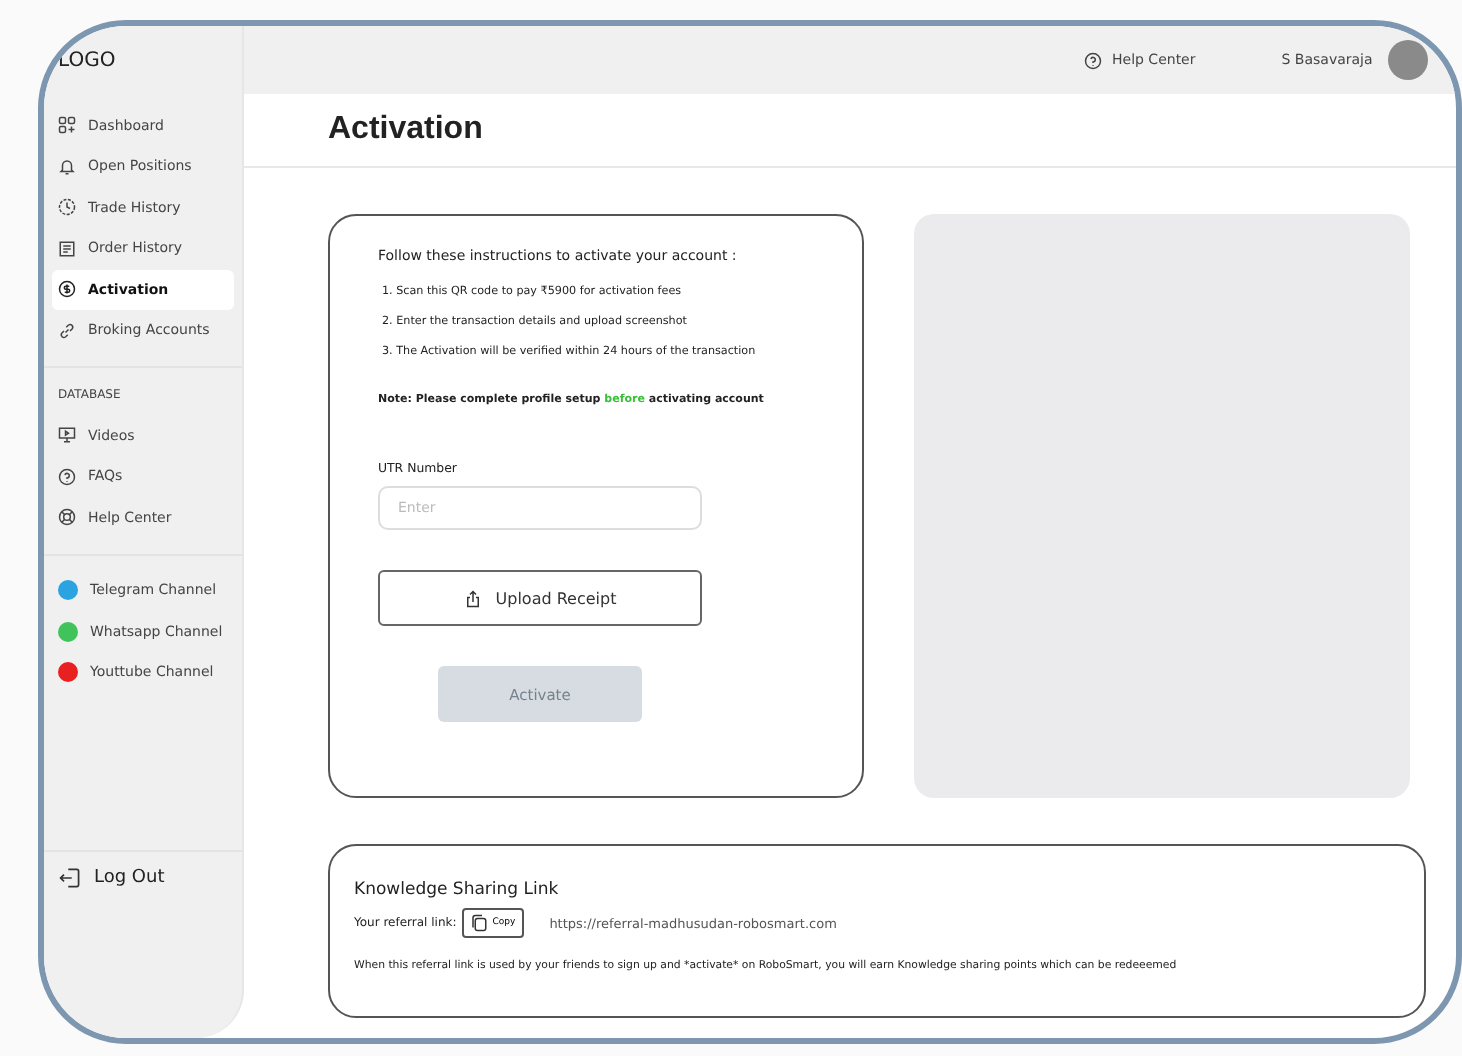 The image size is (1462, 1056). I want to click on referral-title: Knowledge Sharing Link, so click(457, 890).